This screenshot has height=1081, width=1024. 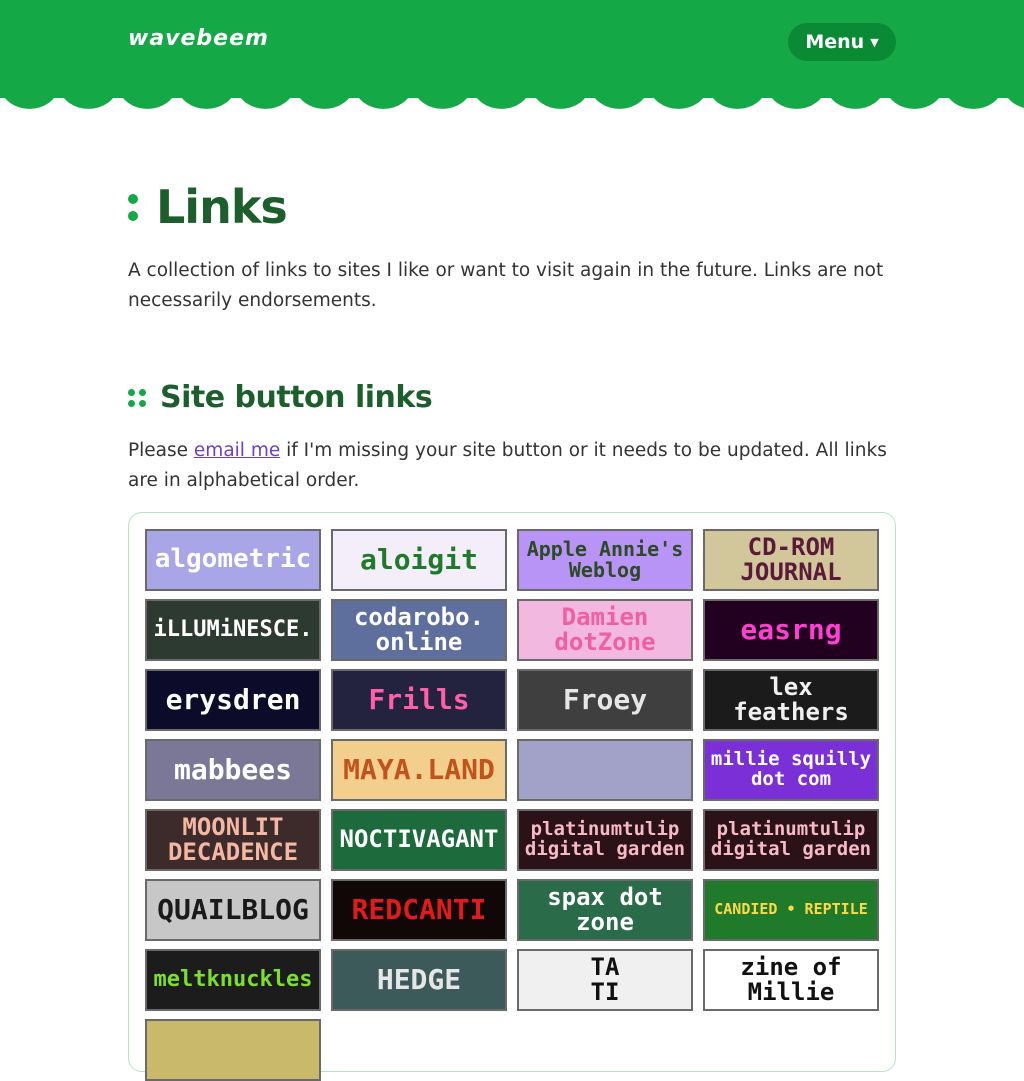 I want to click on site-button: MAYA.LAND, so click(x=419, y=770).